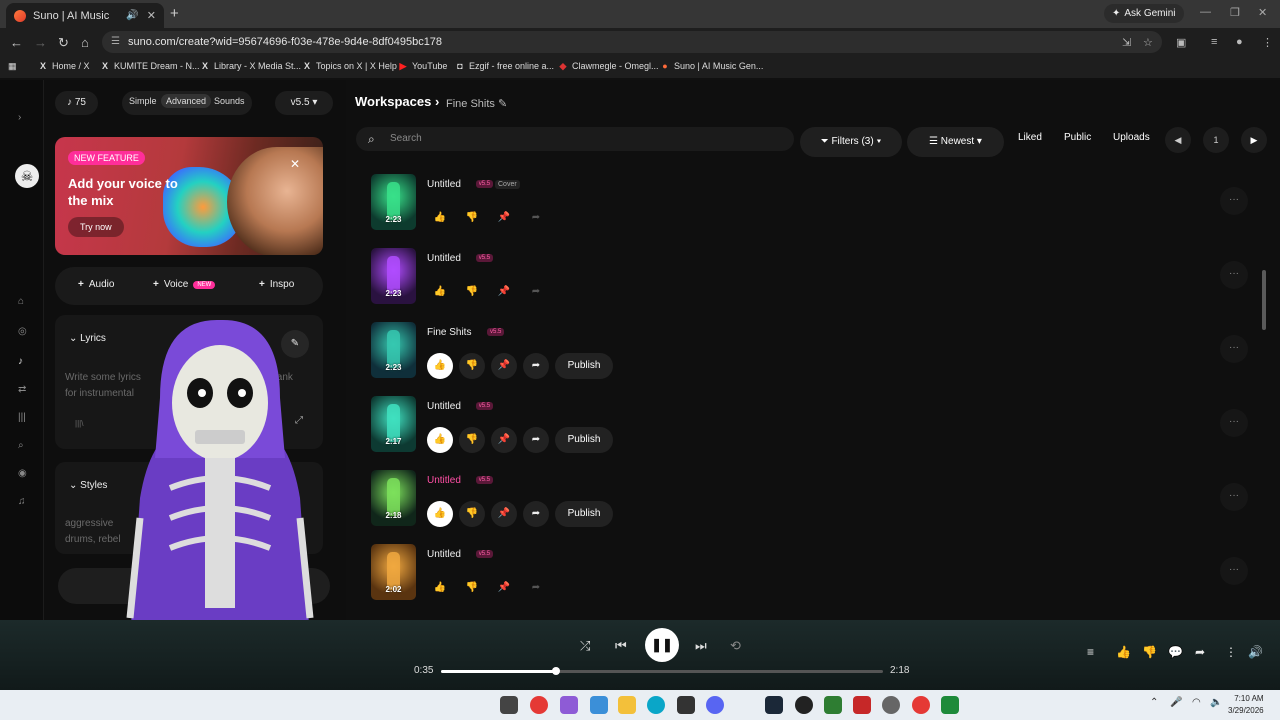 The image size is (1280, 720). I want to click on song-row: 2:17 Untitled v5.5 👍 👎 📌 ➦ Publish ···, so click(811, 425).